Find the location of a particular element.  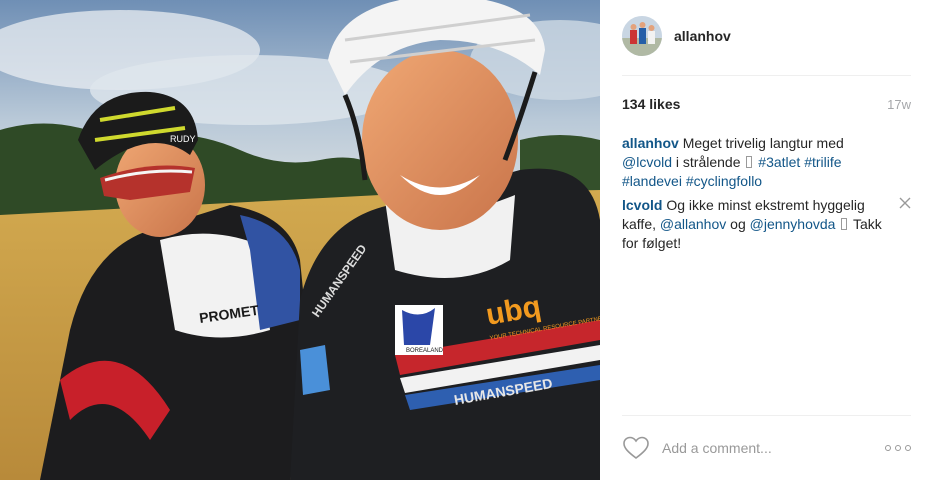

caption-hashtag: #cyclingfollo is located at coordinates (724, 181).